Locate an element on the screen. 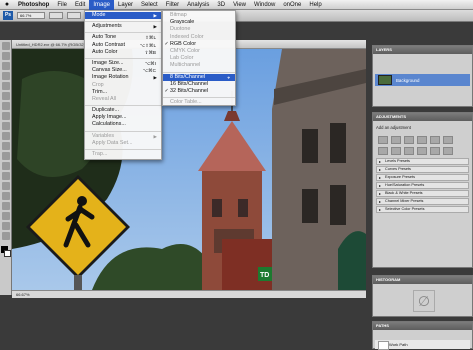 This screenshot has width=473, height=350. blur-tool-icon is located at coordinates (6, 166).